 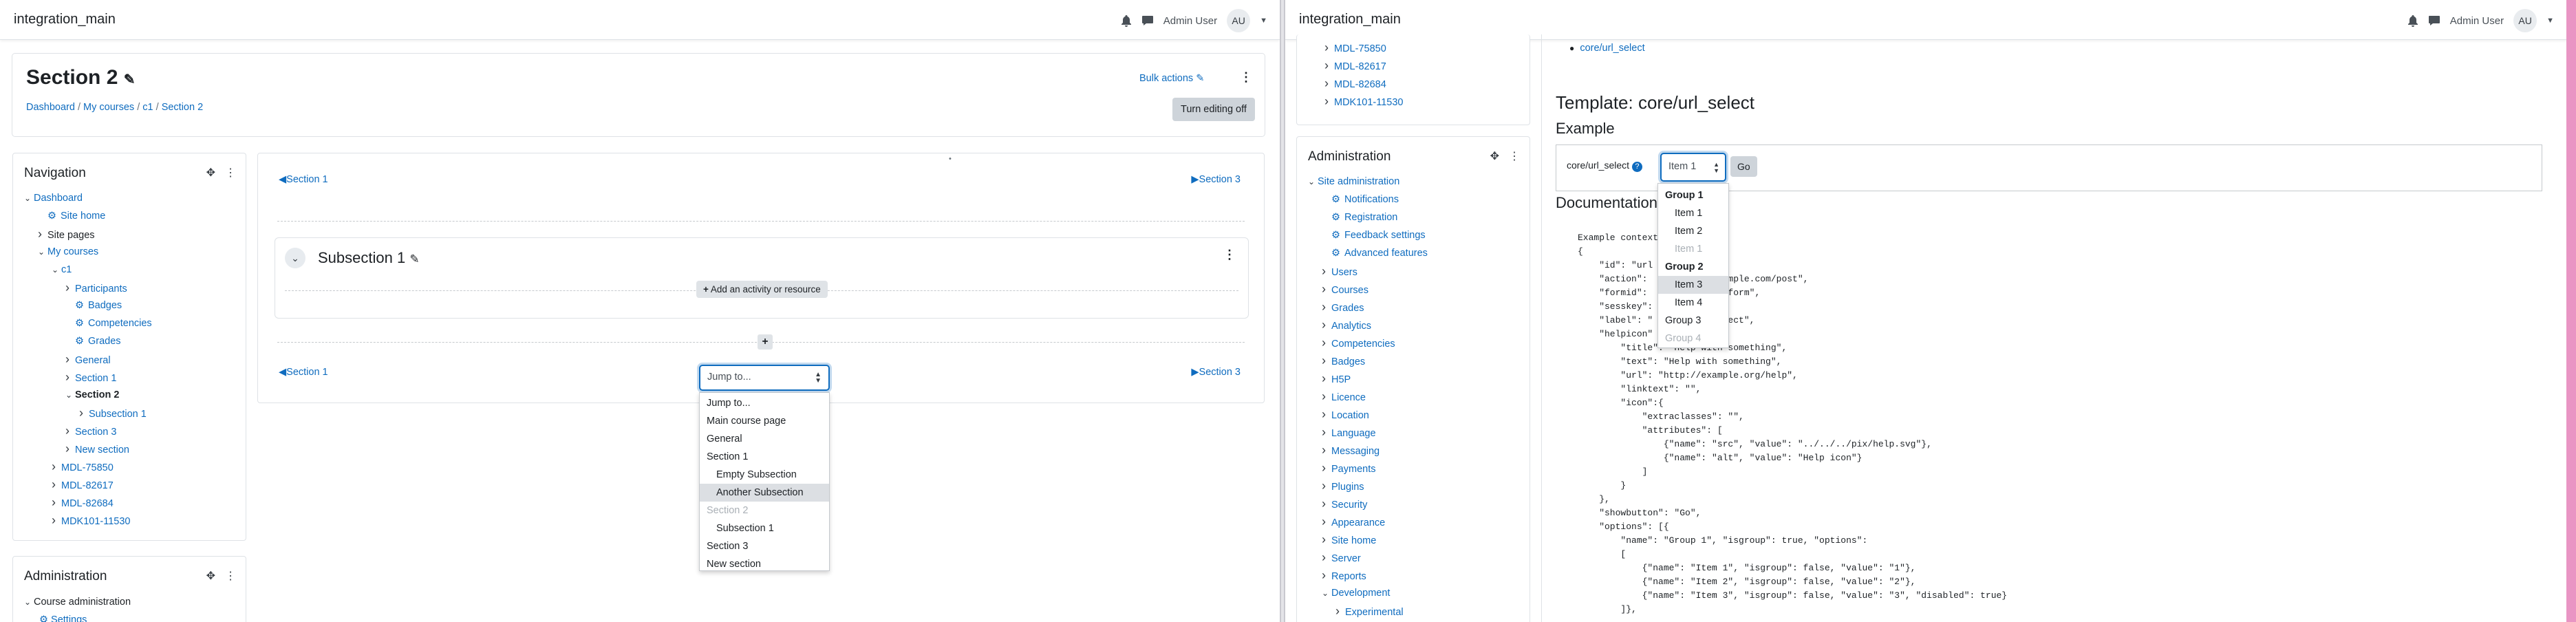 What do you see at coordinates (1368, 539) in the screenshot?
I see `tree-item: › Site home` at bounding box center [1368, 539].